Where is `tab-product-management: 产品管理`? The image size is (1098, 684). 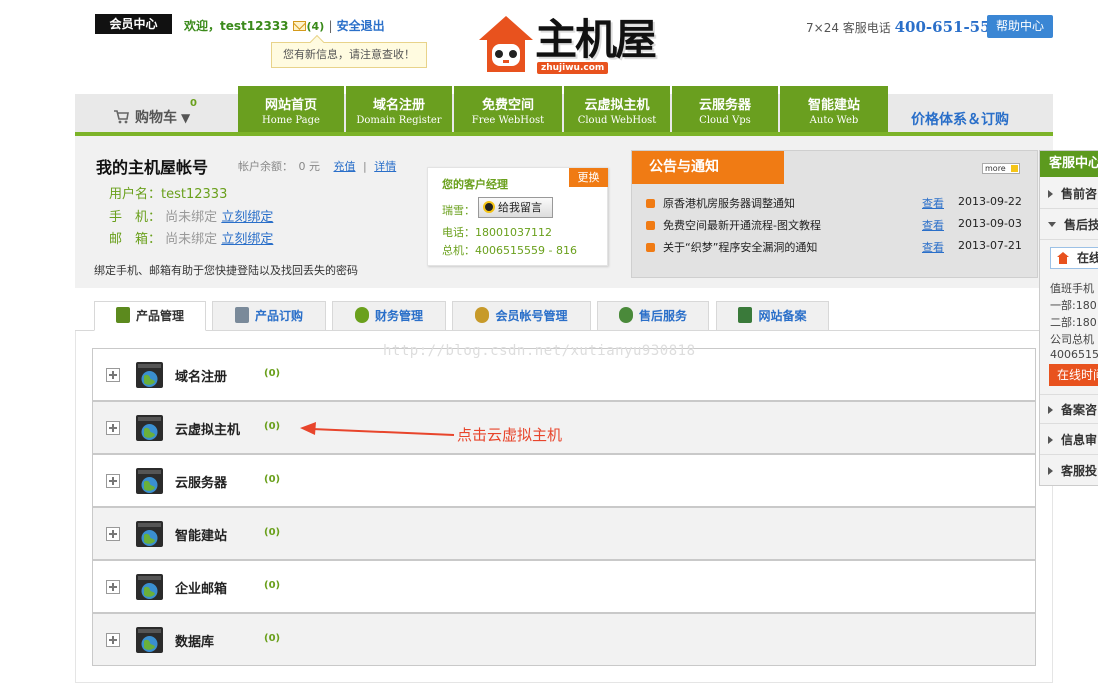 tab-product-management: 产品管理 is located at coordinates (150, 316).